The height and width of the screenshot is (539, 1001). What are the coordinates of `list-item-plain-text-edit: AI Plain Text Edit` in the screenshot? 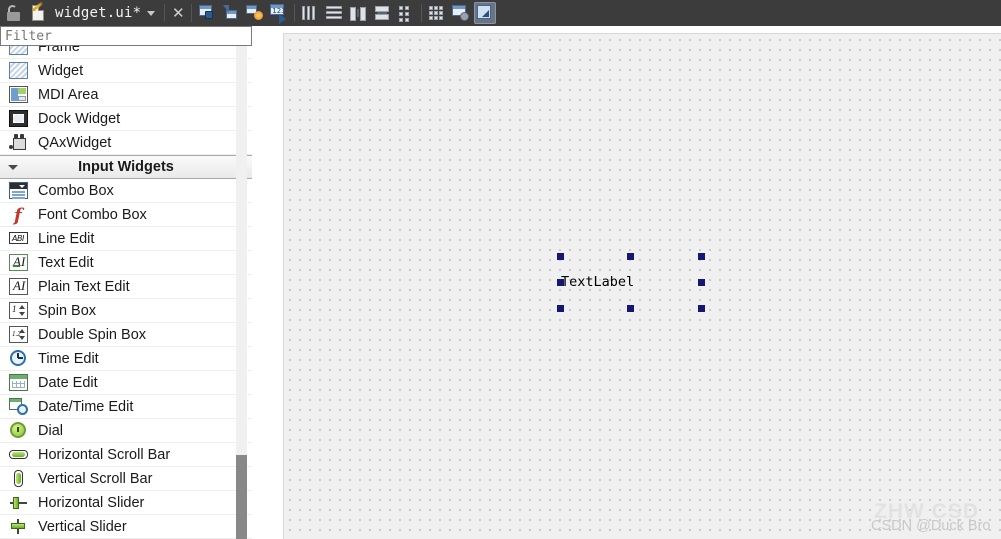 It's located at (126, 287).